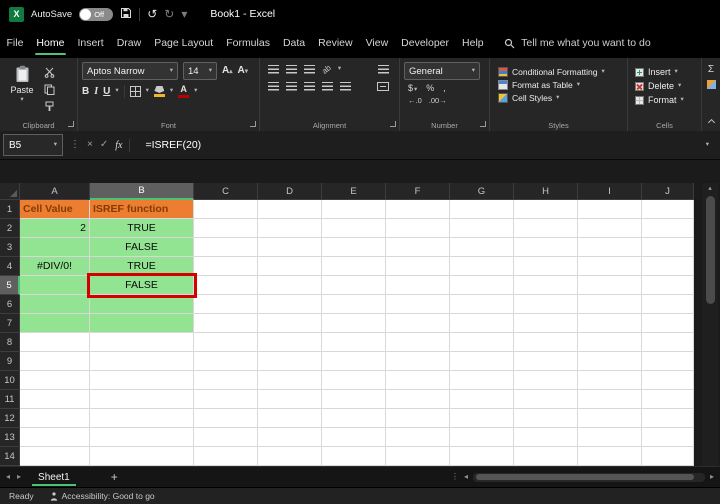 Image resolution: width=720 pixels, height=504 pixels. Describe the element at coordinates (546, 247) in the screenshot. I see `cell-H3` at that location.